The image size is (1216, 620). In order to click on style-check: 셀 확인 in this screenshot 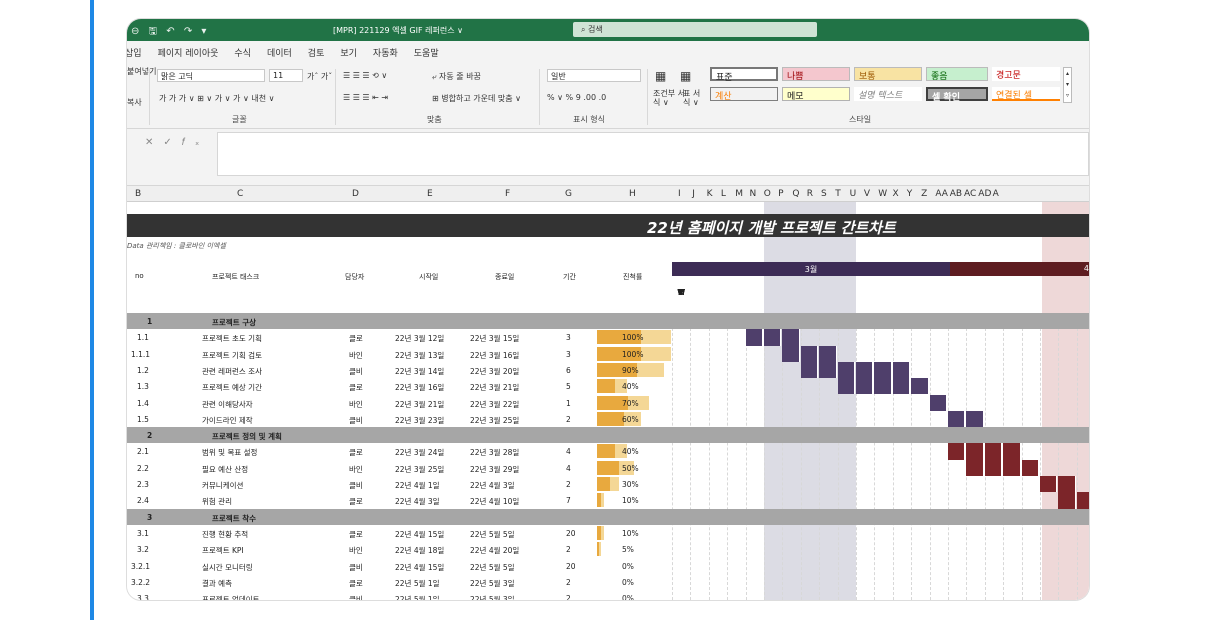, I will do `click(957, 95)`.